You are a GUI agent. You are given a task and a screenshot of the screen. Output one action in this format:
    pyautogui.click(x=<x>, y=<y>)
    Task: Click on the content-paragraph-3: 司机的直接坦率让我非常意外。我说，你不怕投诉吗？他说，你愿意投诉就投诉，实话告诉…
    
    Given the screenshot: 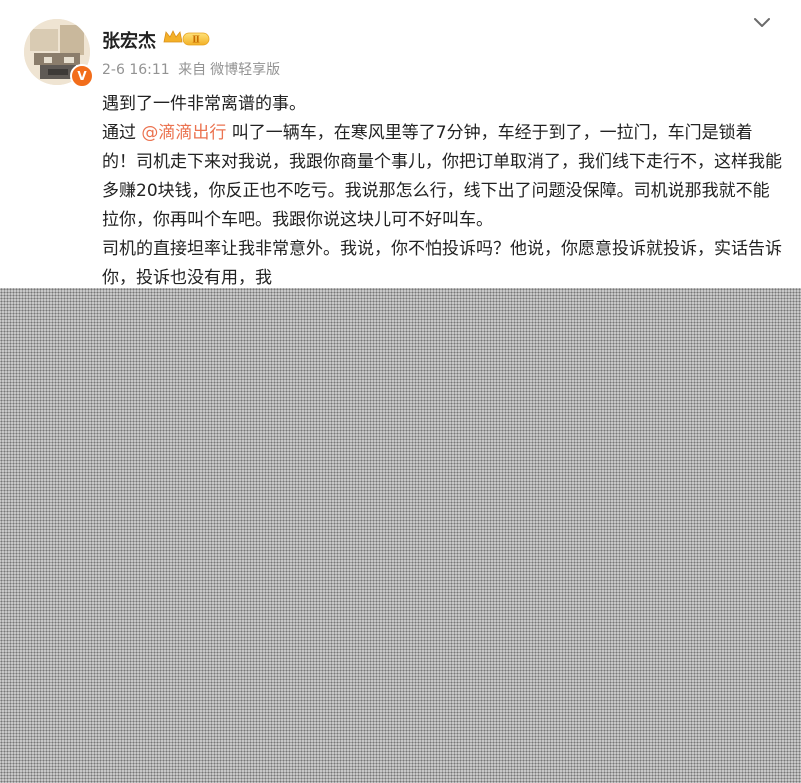 What is the action you would take?
    pyautogui.click(x=442, y=263)
    